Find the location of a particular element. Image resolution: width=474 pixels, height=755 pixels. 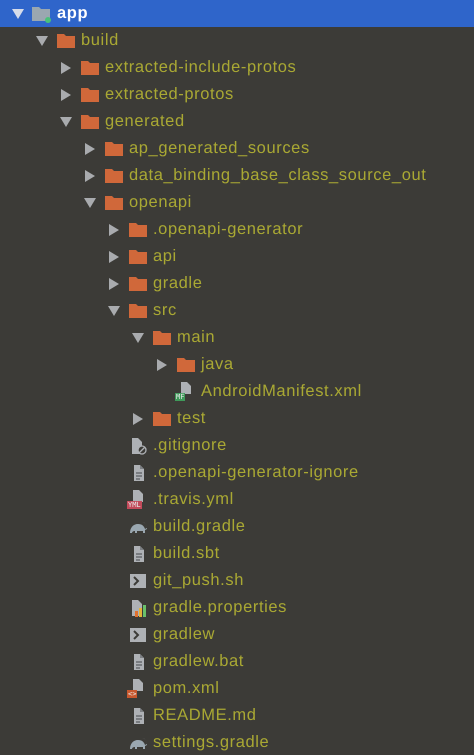

tree-row: gradle is located at coordinates (237, 283).